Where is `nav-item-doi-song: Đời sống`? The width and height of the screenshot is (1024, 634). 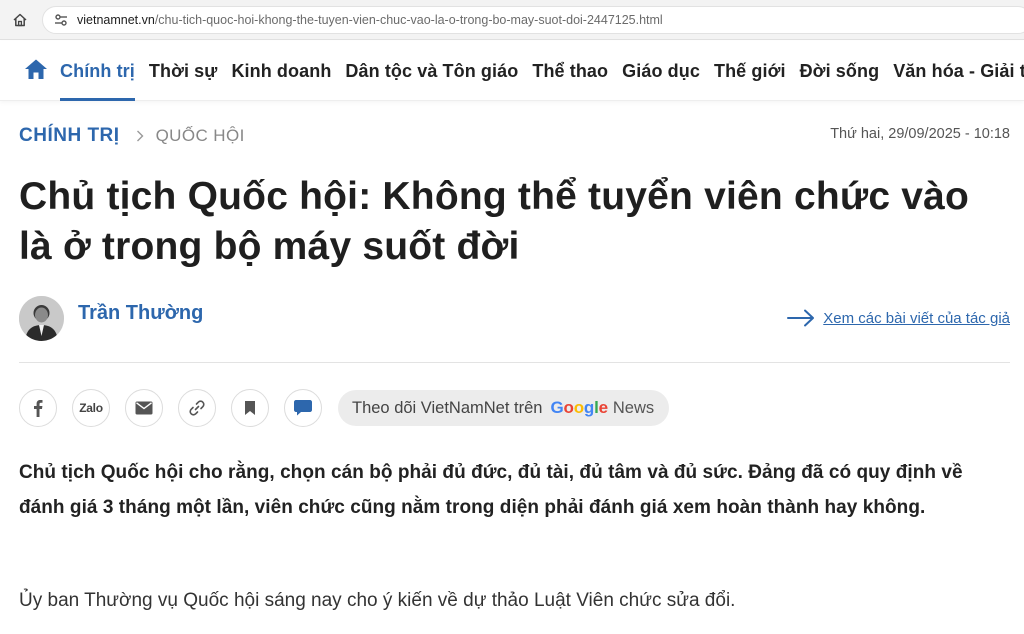 nav-item-doi-song: Đời sống is located at coordinates (840, 71).